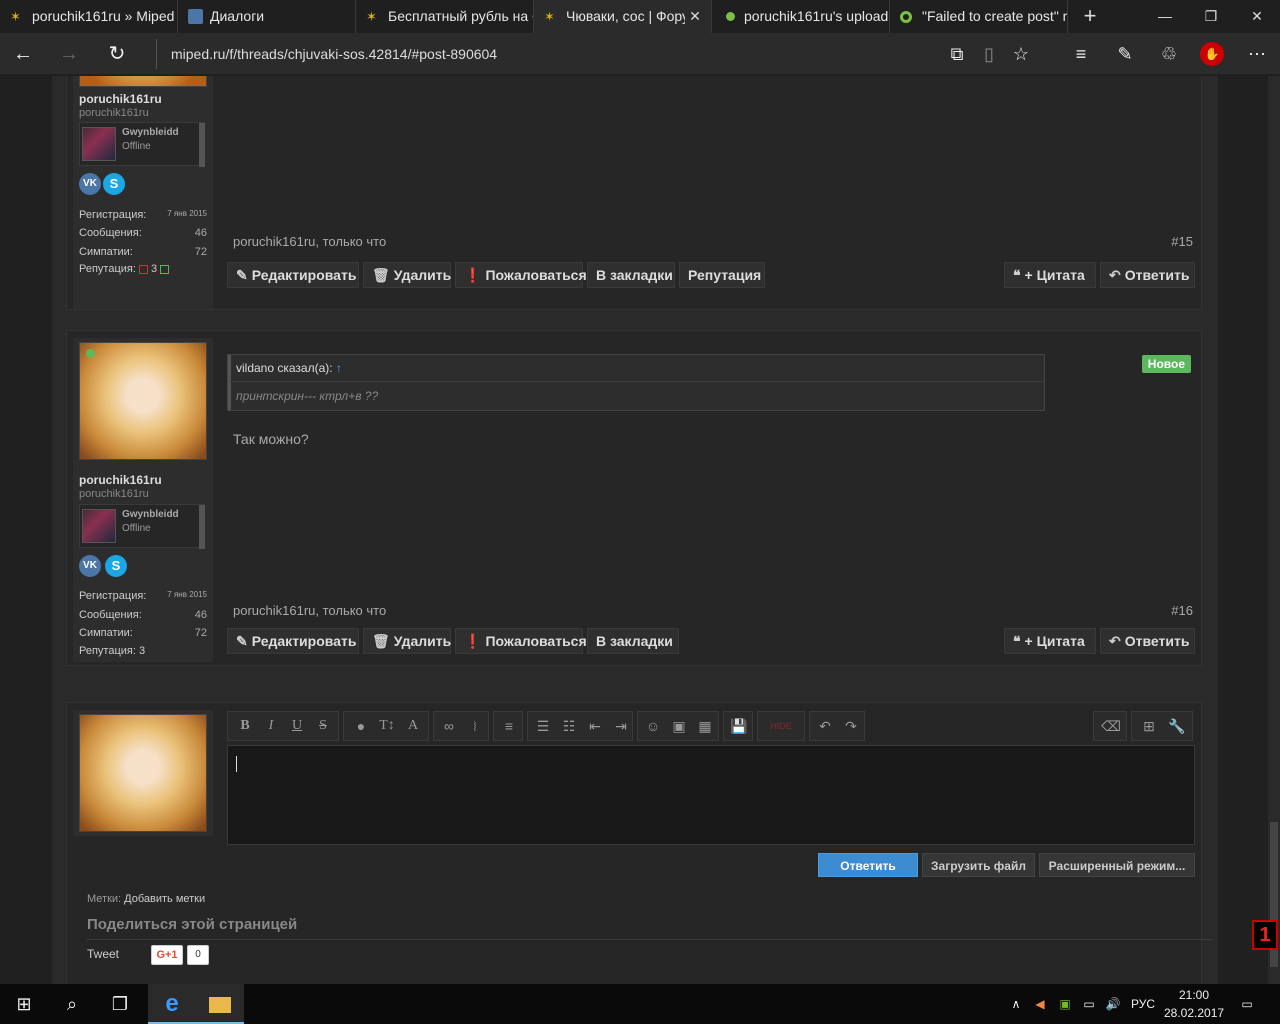 This screenshot has width=1280, height=1024. Describe the element at coordinates (1021, 54) in the screenshot. I see `favorite-star-icon: ☆` at that location.